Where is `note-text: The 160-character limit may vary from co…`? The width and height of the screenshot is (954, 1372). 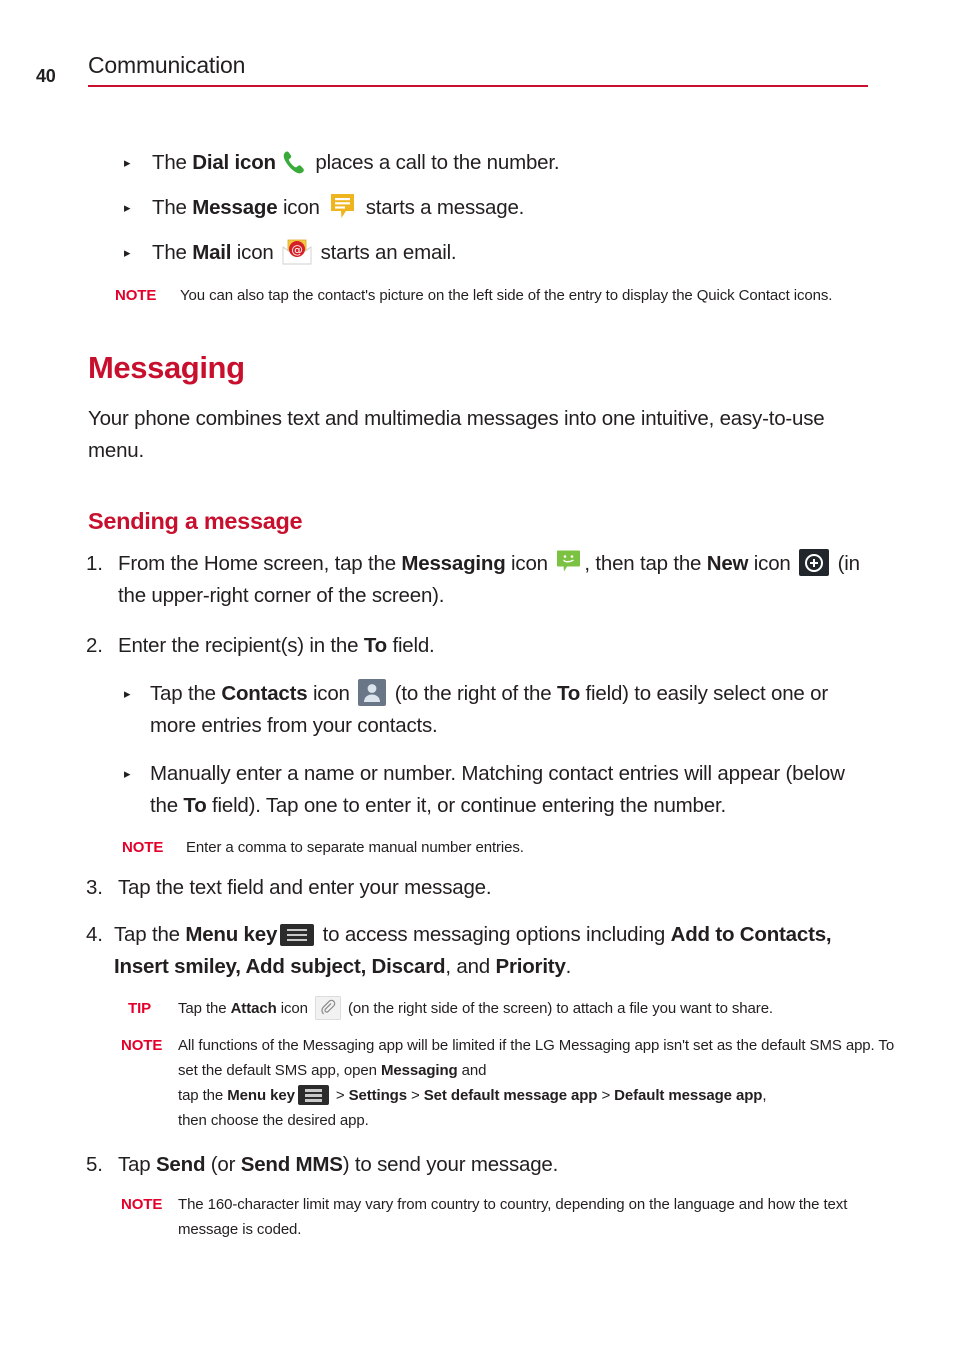
note-text: The 160-character limit may vary from co… is located at coordinates (513, 1217).